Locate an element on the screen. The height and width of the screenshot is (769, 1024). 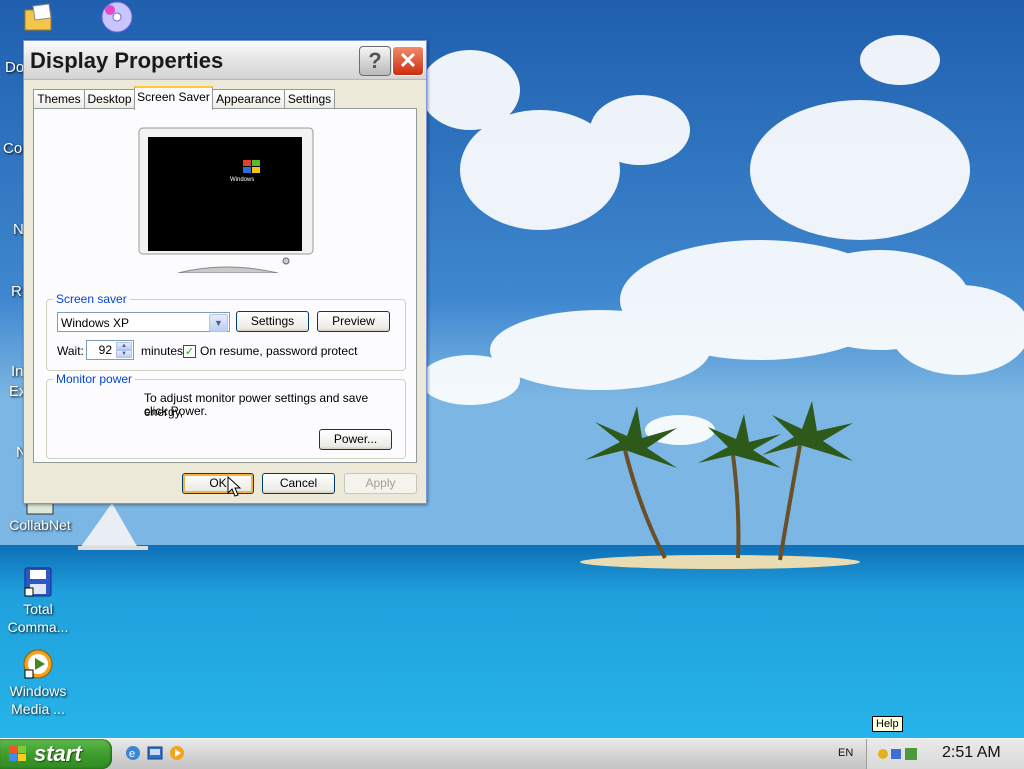
minutes-label: minutes is located at coordinates (162, 351).